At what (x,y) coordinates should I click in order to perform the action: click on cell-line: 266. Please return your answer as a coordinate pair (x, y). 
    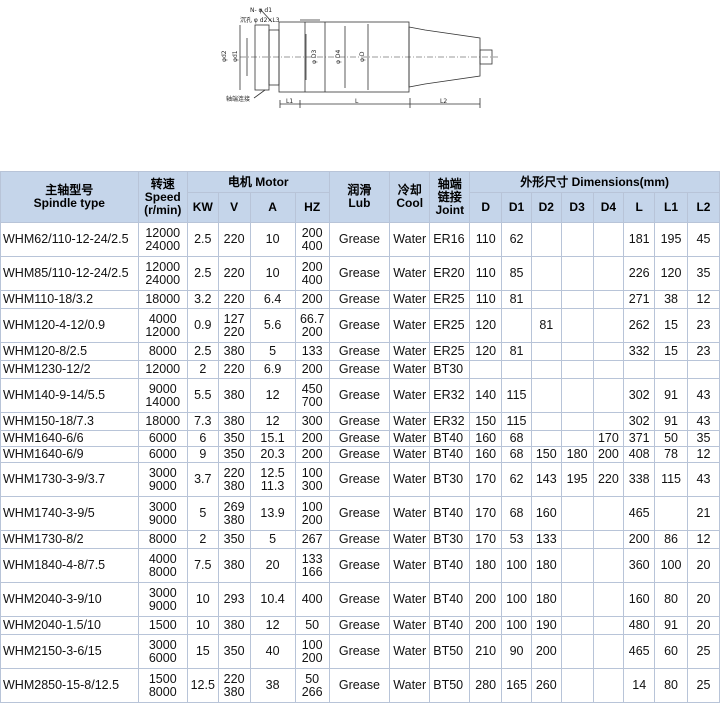
    Looking at the image, I should click on (312, 691).